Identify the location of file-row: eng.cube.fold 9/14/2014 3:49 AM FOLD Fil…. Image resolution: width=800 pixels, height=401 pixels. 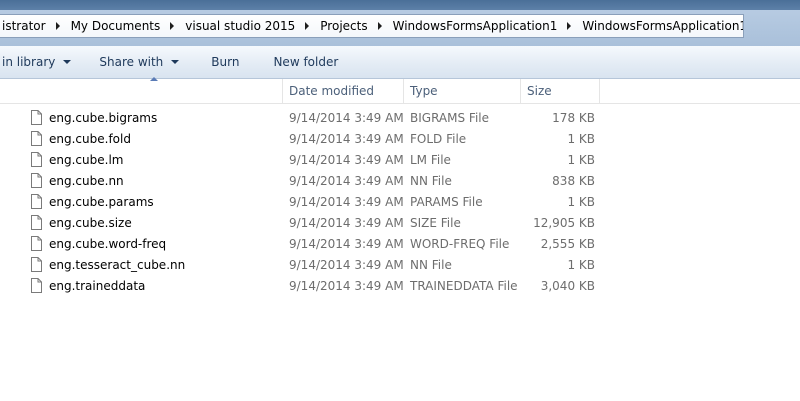
(400, 139).